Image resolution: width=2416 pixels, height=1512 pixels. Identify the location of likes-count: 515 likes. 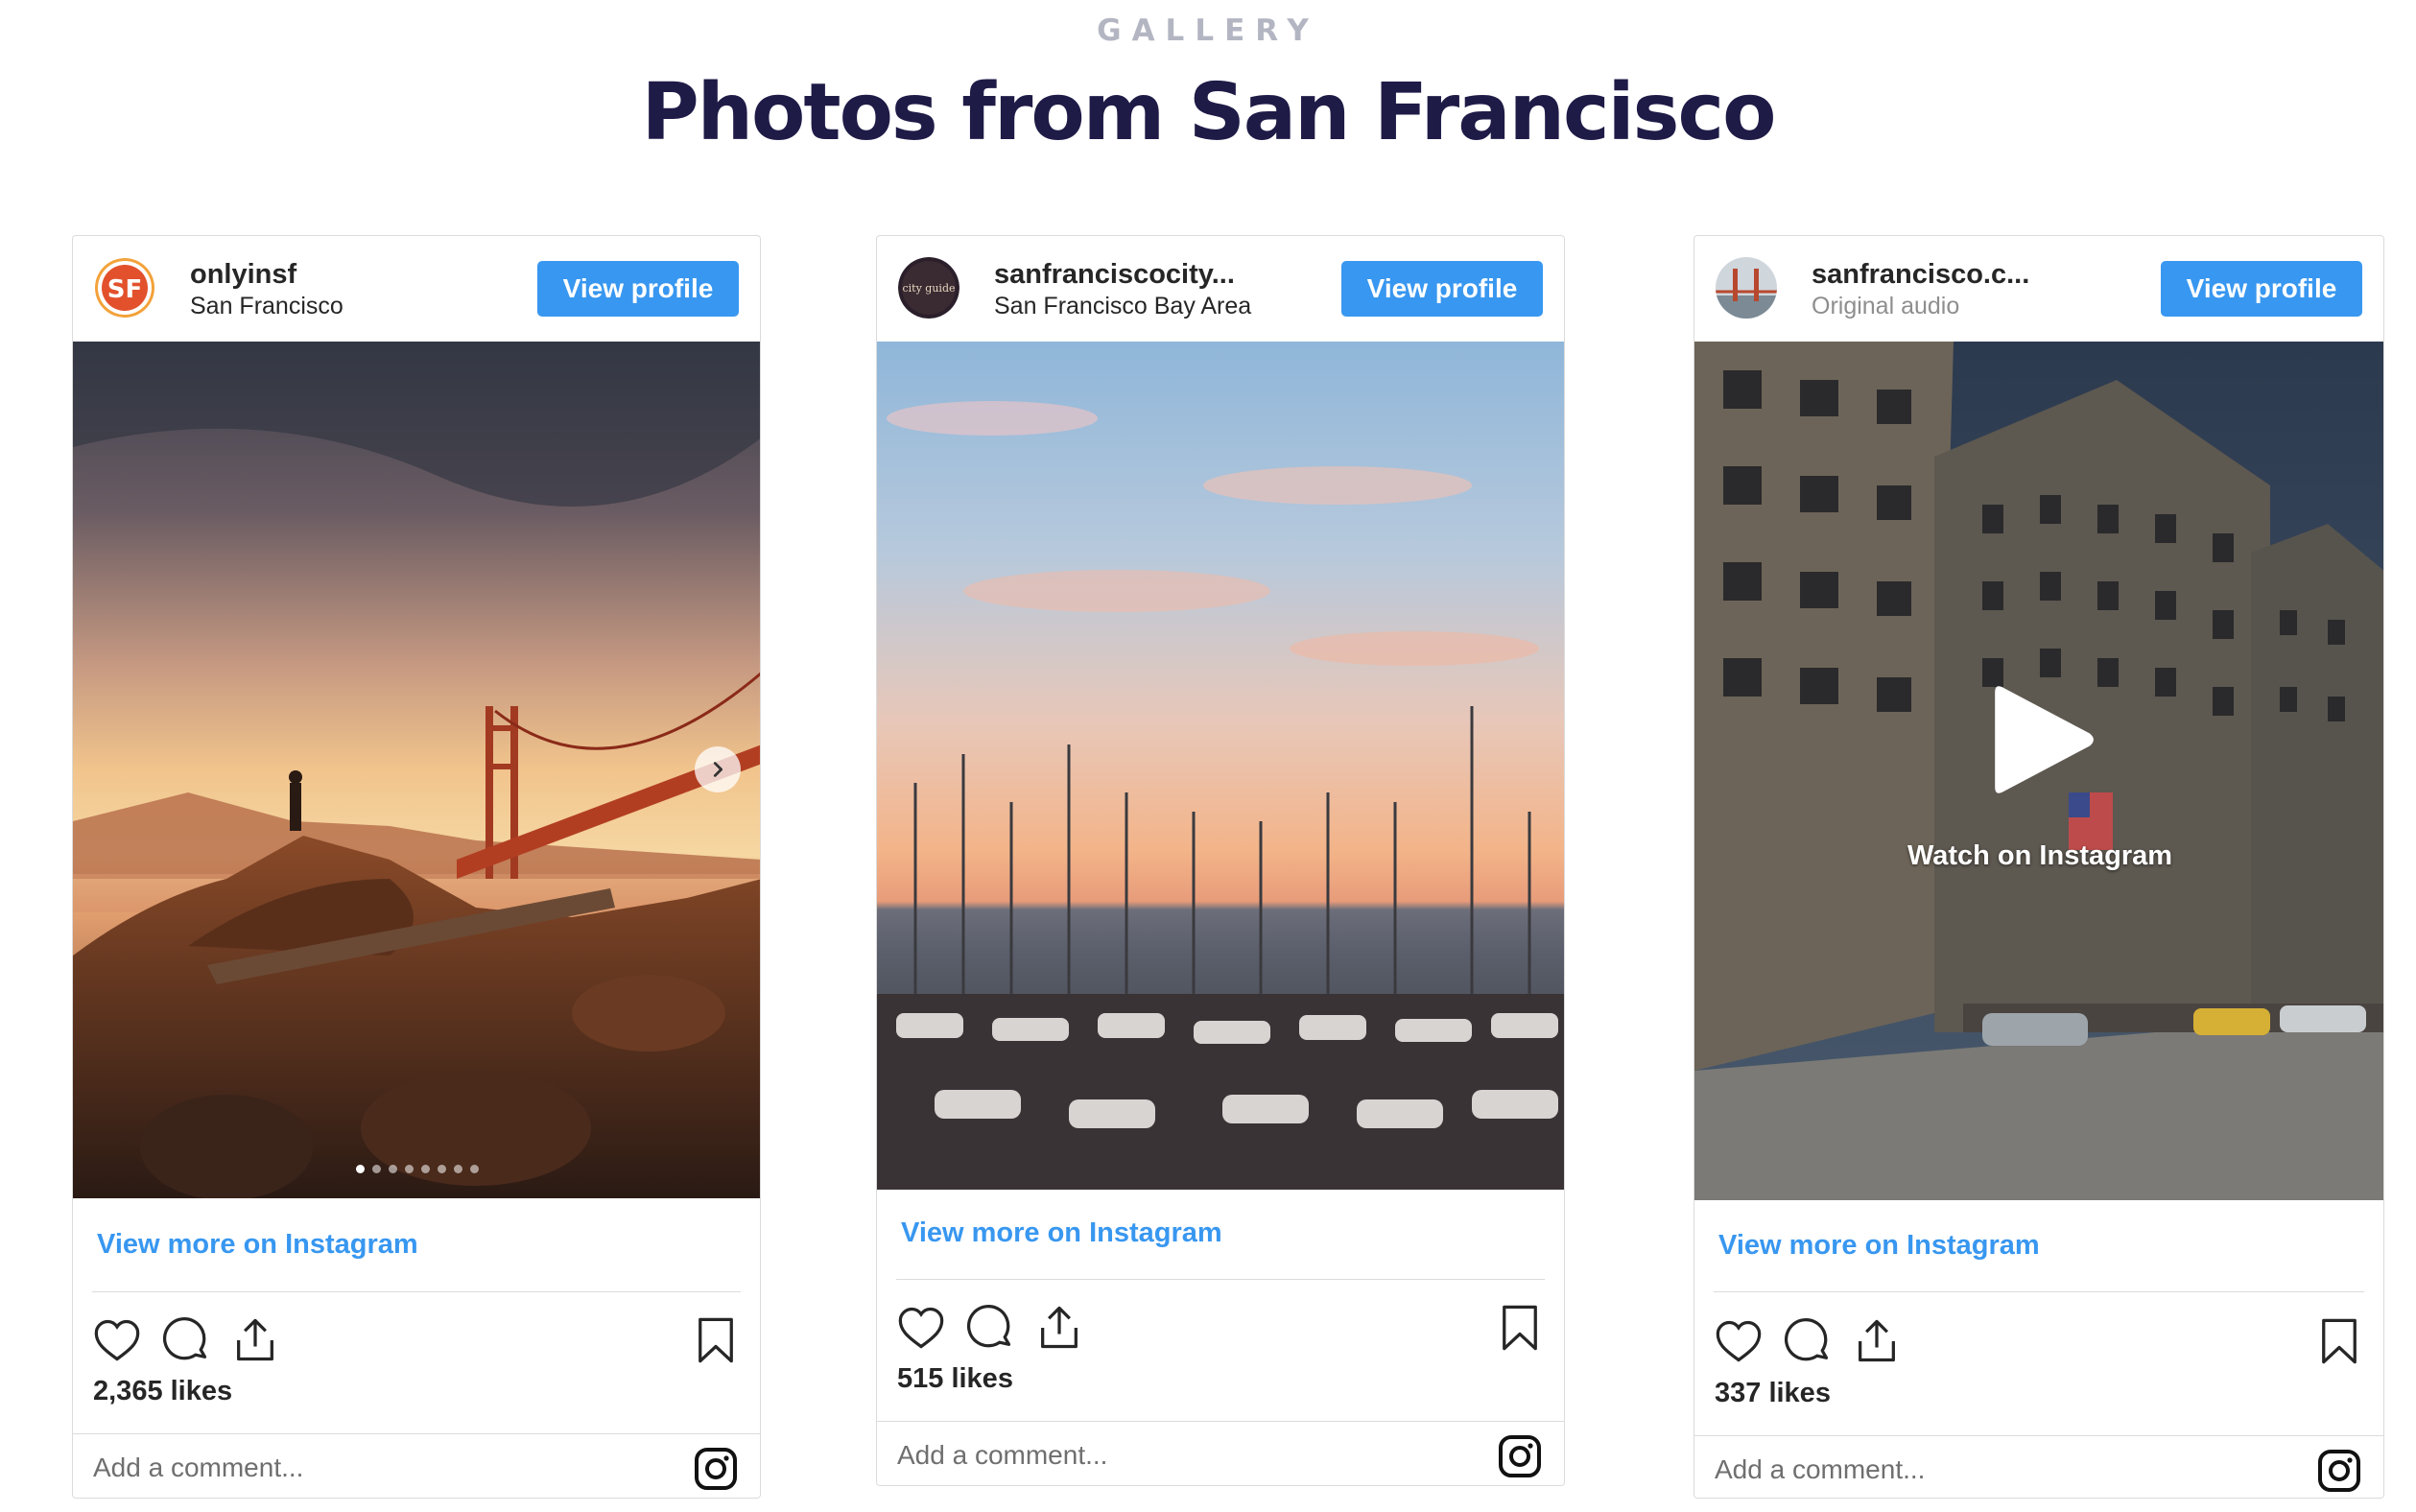
(955, 1379).